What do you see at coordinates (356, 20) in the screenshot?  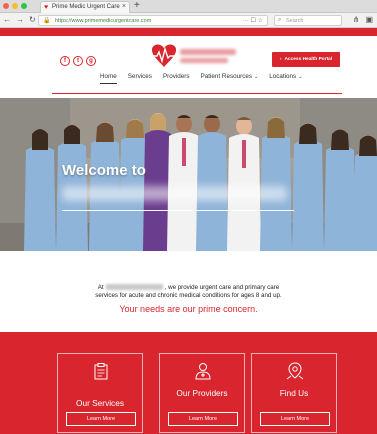 I see `library-icon: ⋔` at bounding box center [356, 20].